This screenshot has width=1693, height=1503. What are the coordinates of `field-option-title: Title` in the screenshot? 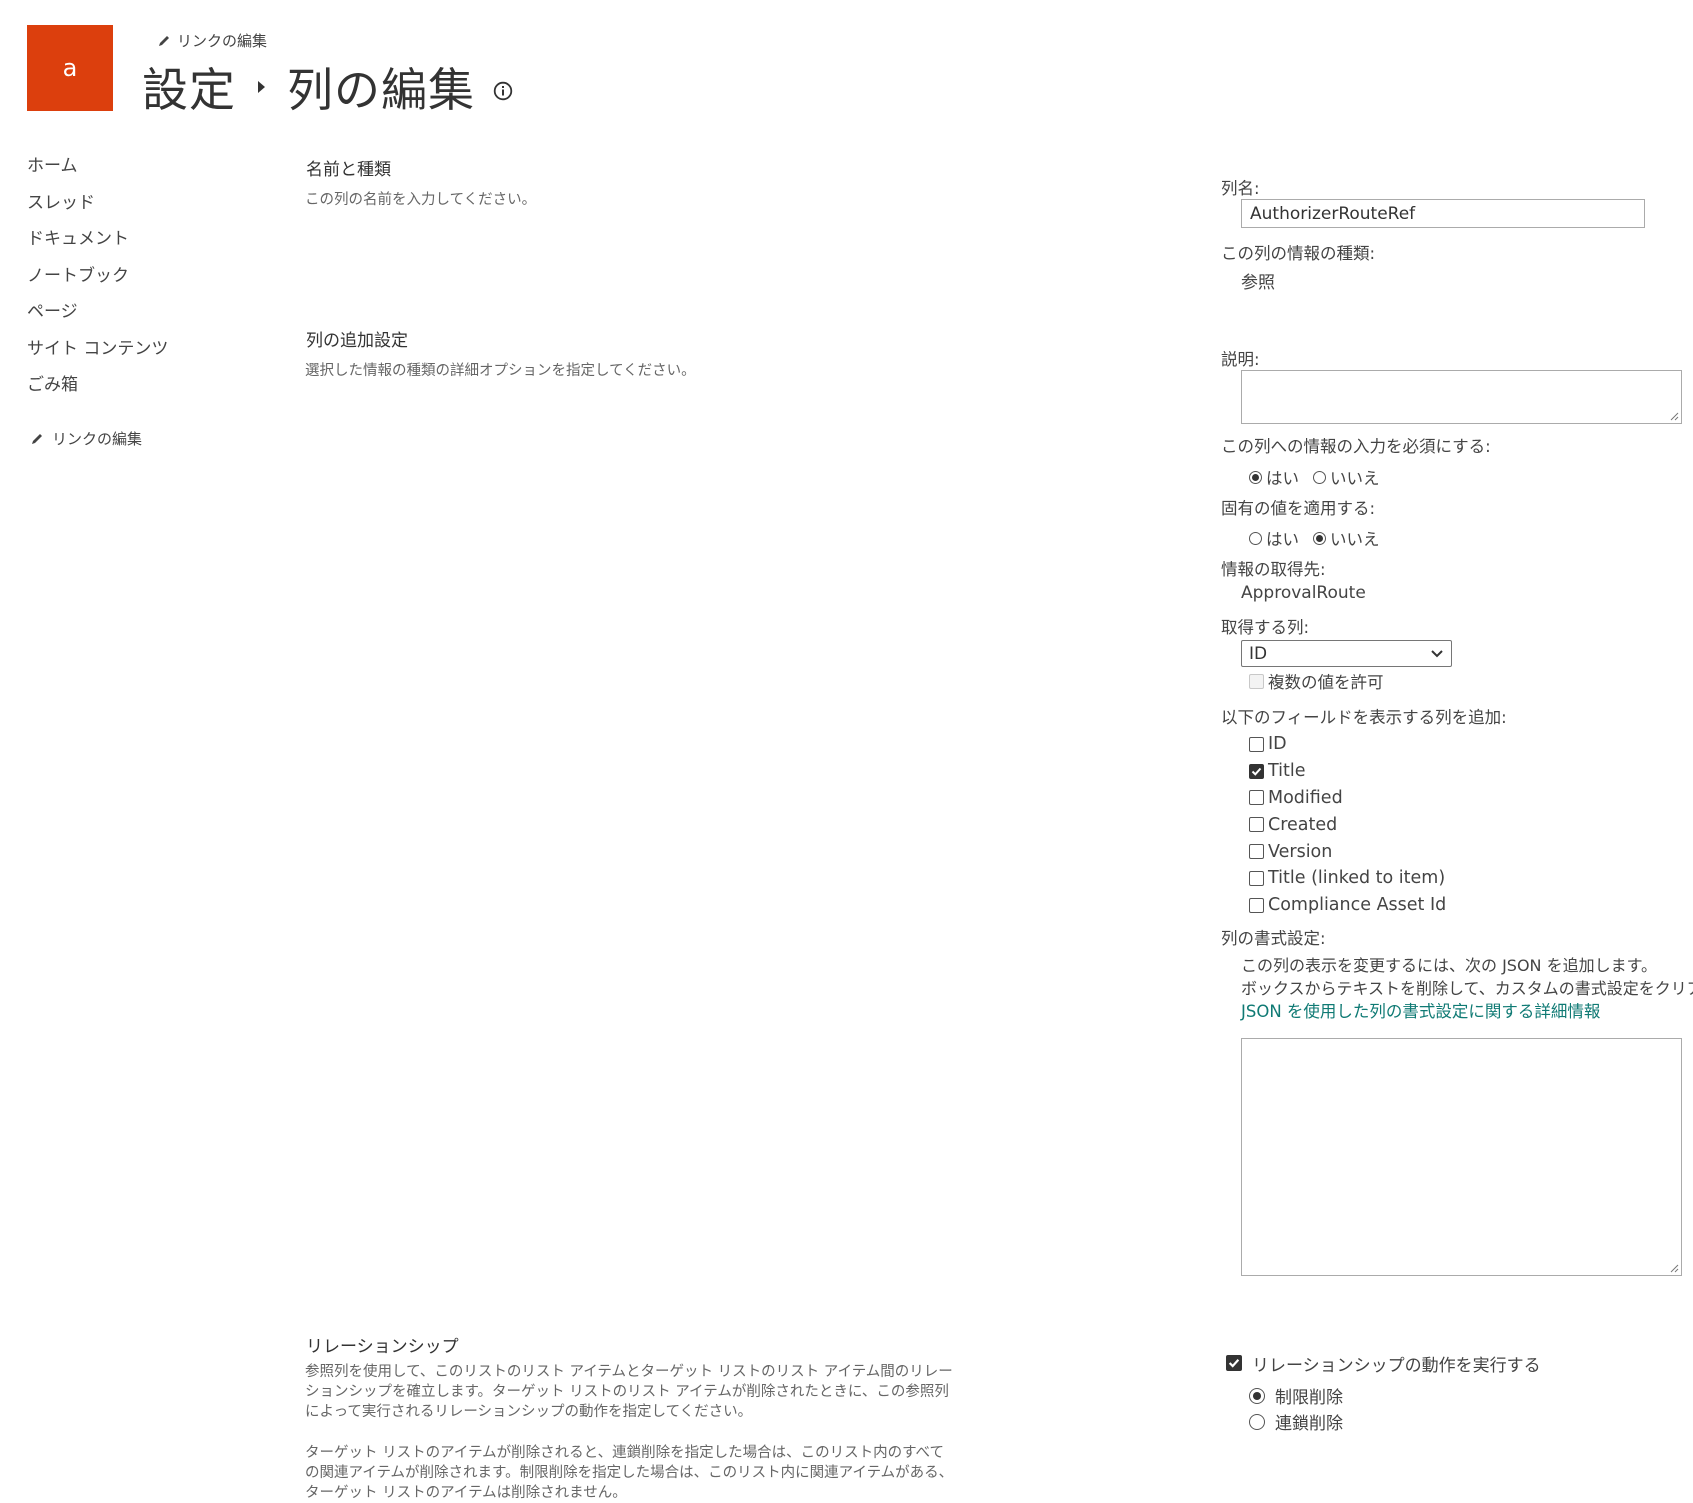 It's located at (1347, 771).